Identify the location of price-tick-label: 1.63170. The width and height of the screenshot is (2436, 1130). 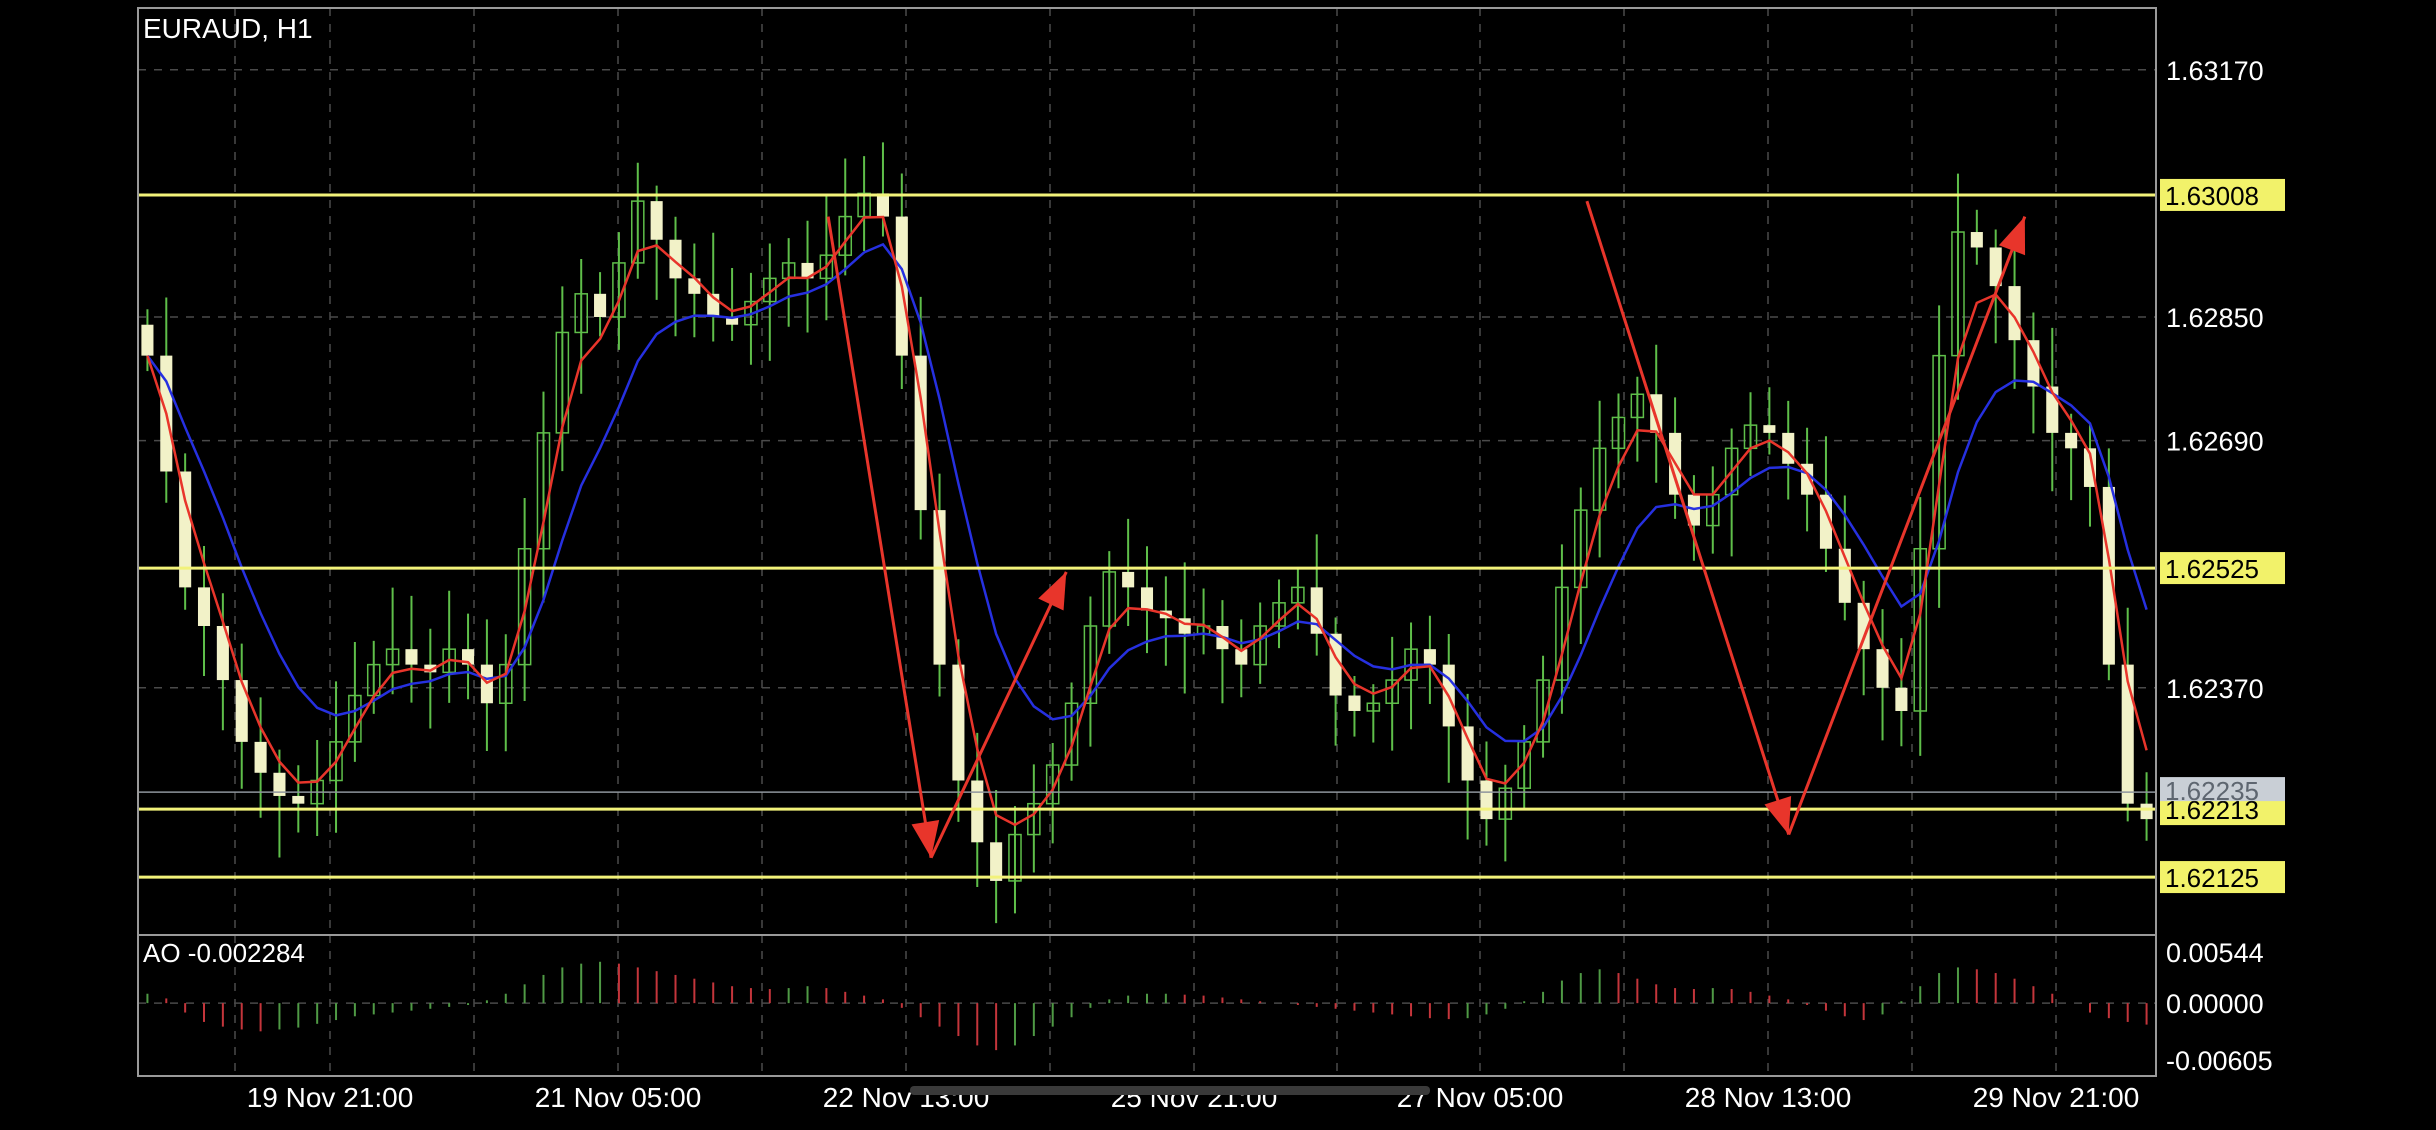
(2215, 71).